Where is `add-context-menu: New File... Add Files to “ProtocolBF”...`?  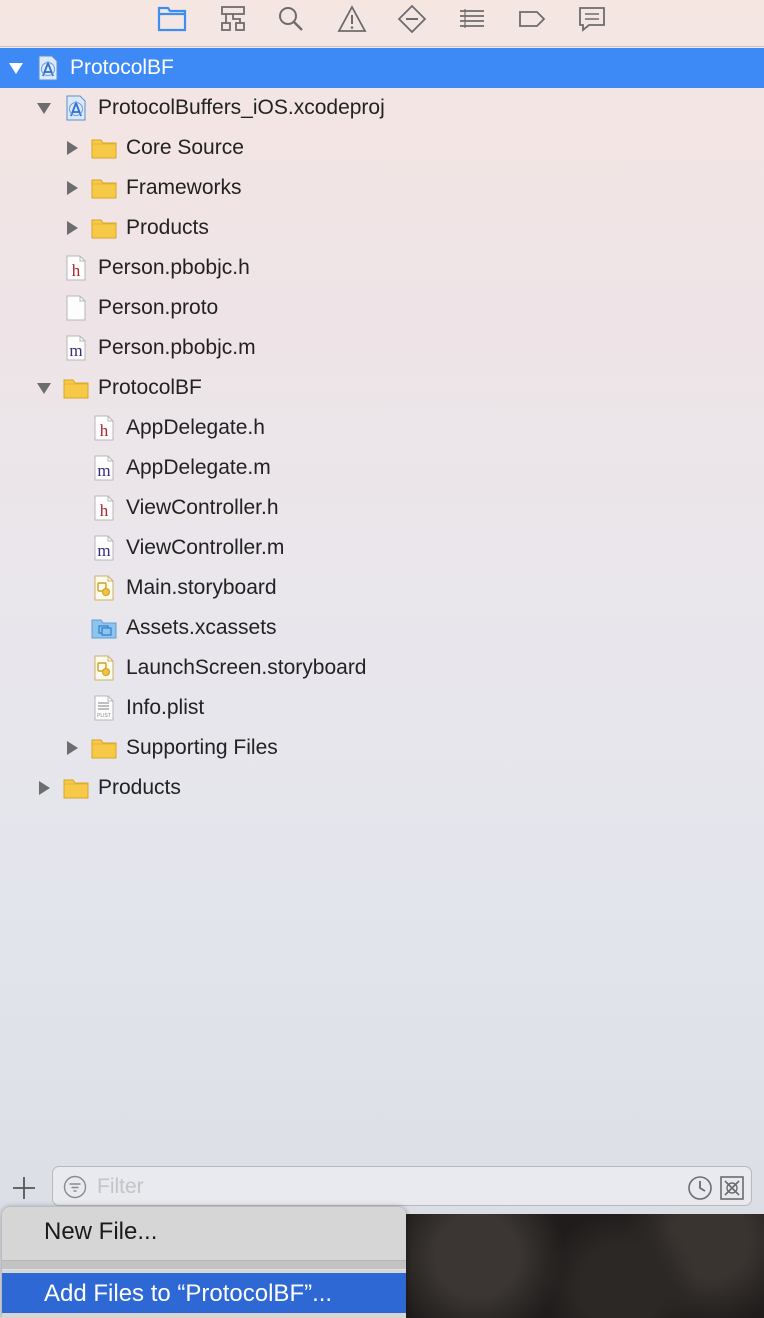
add-context-menu: New File... Add Files to “ProtocolBF”... is located at coordinates (204, 1262).